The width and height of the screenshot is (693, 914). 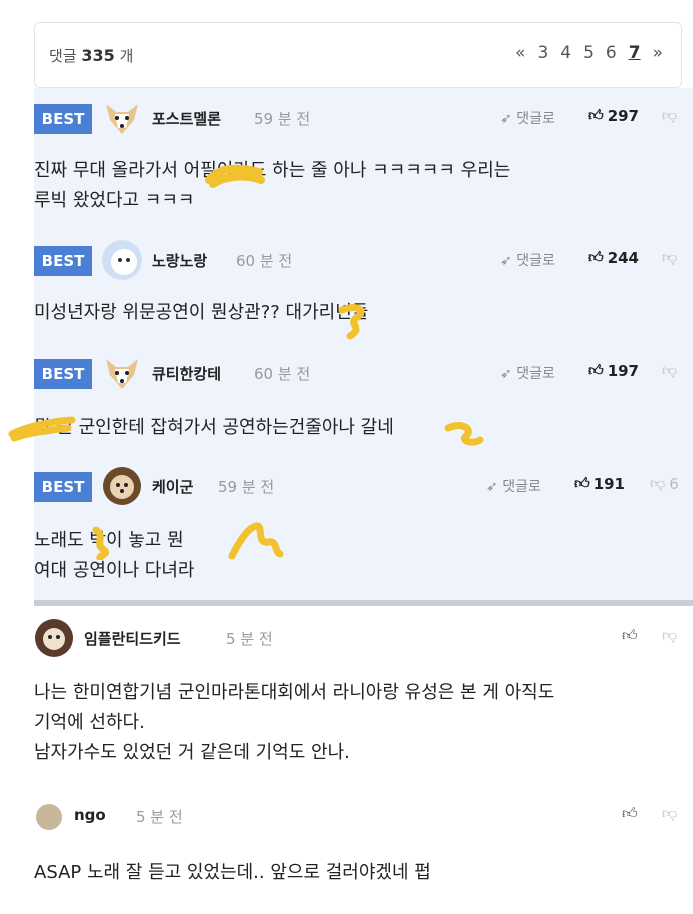 What do you see at coordinates (542, 53) in the screenshot?
I see `page-3: 3` at bounding box center [542, 53].